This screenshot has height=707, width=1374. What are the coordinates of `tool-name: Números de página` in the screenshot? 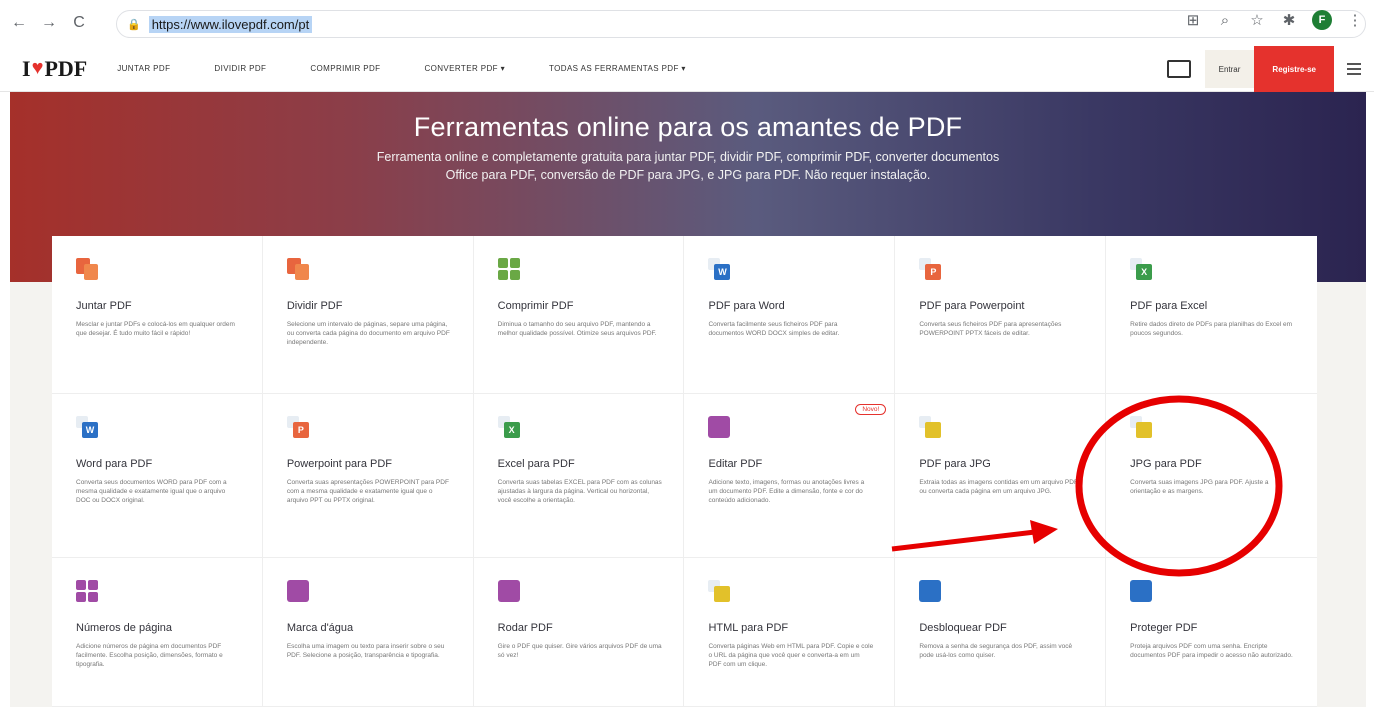 It's located at (124, 628).